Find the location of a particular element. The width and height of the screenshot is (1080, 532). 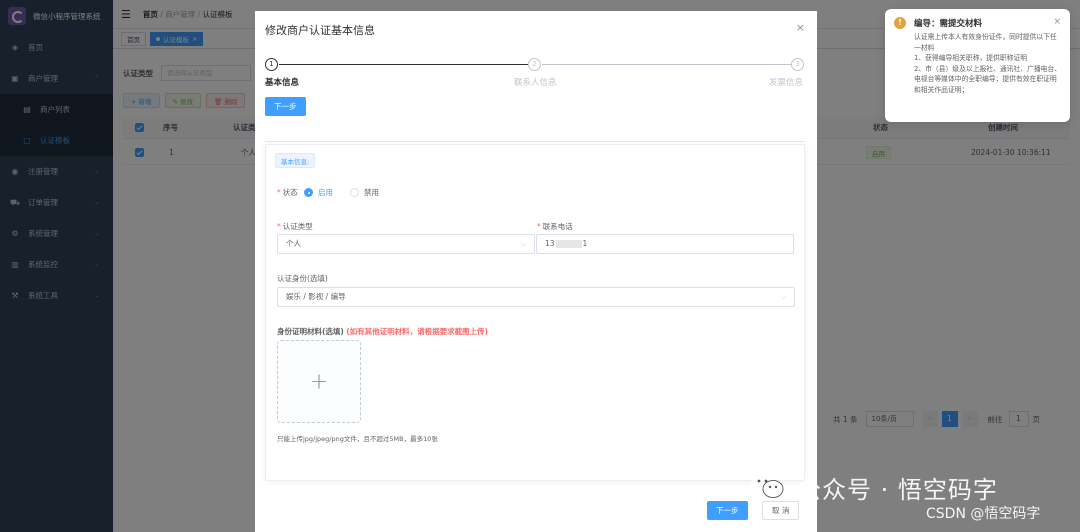

upload-hint: 只能上传jpg/jpeg/png文件，且不超过5MB，最多10张 is located at coordinates (357, 439).